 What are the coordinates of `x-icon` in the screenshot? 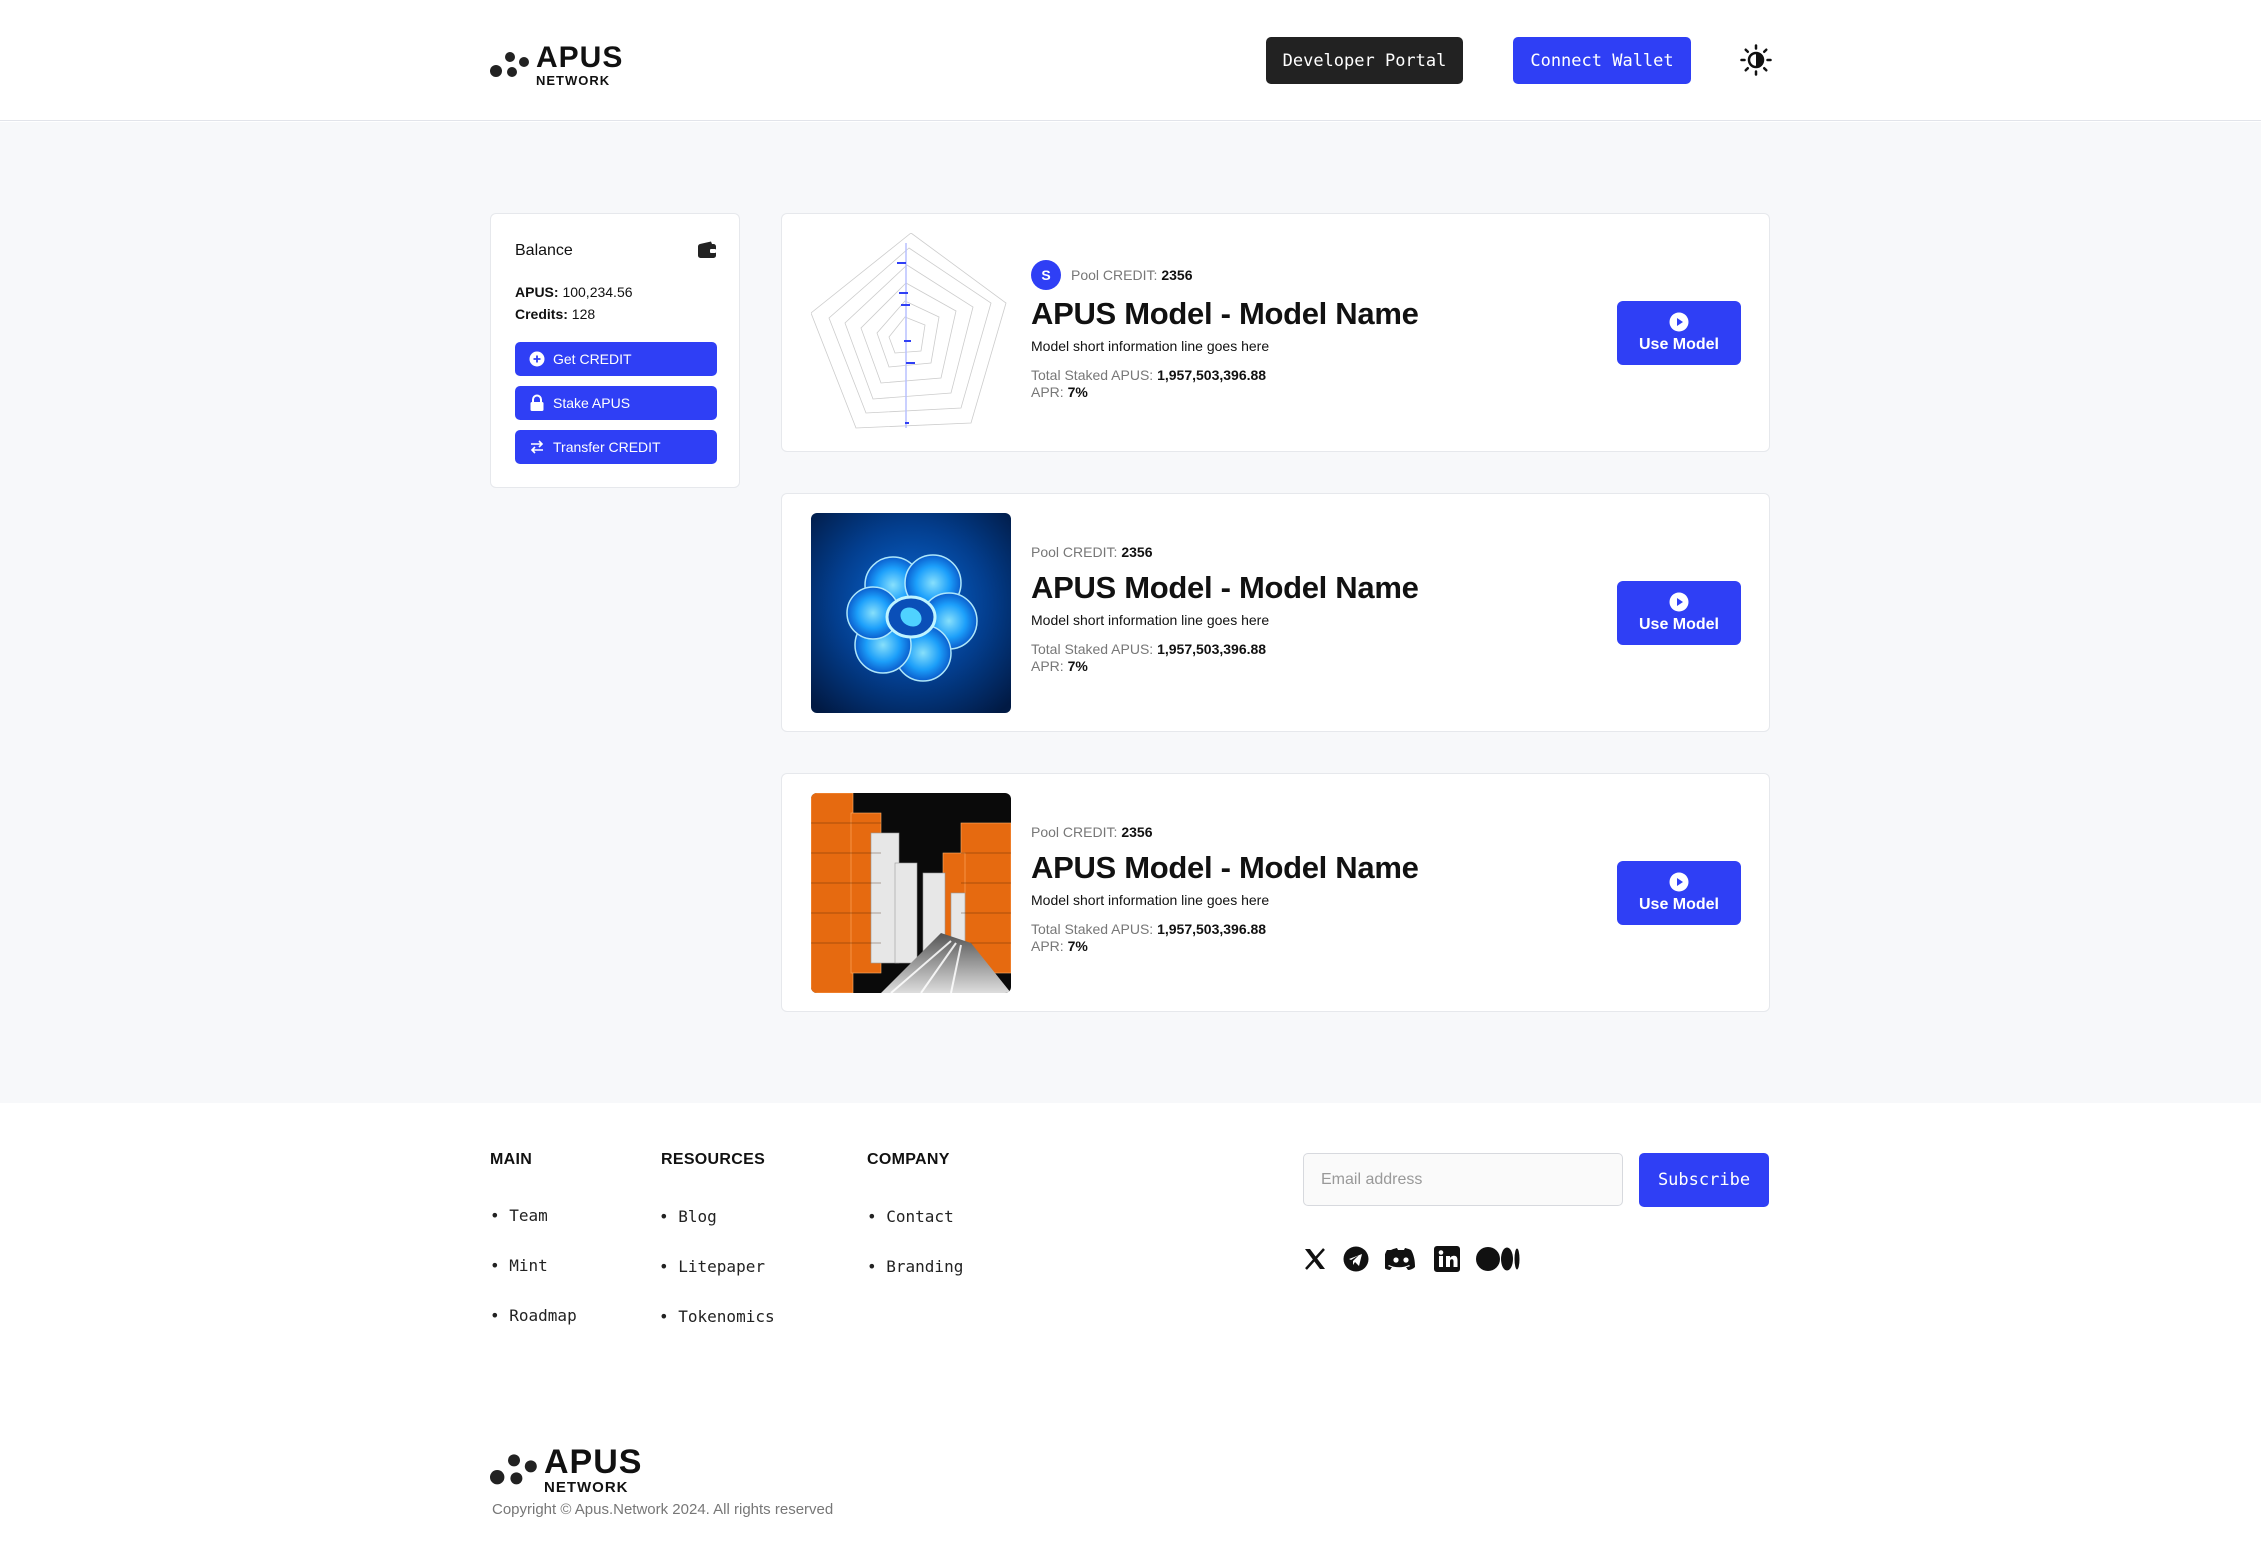 It's located at (1315, 1259).